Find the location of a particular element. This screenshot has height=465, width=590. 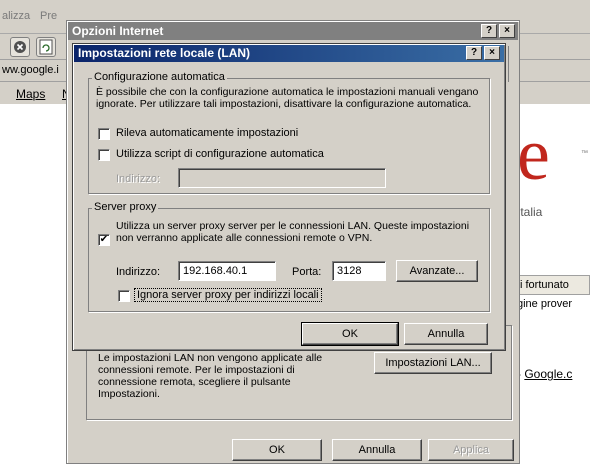

internet-options-scrollbar is located at coordinates (513, 64).